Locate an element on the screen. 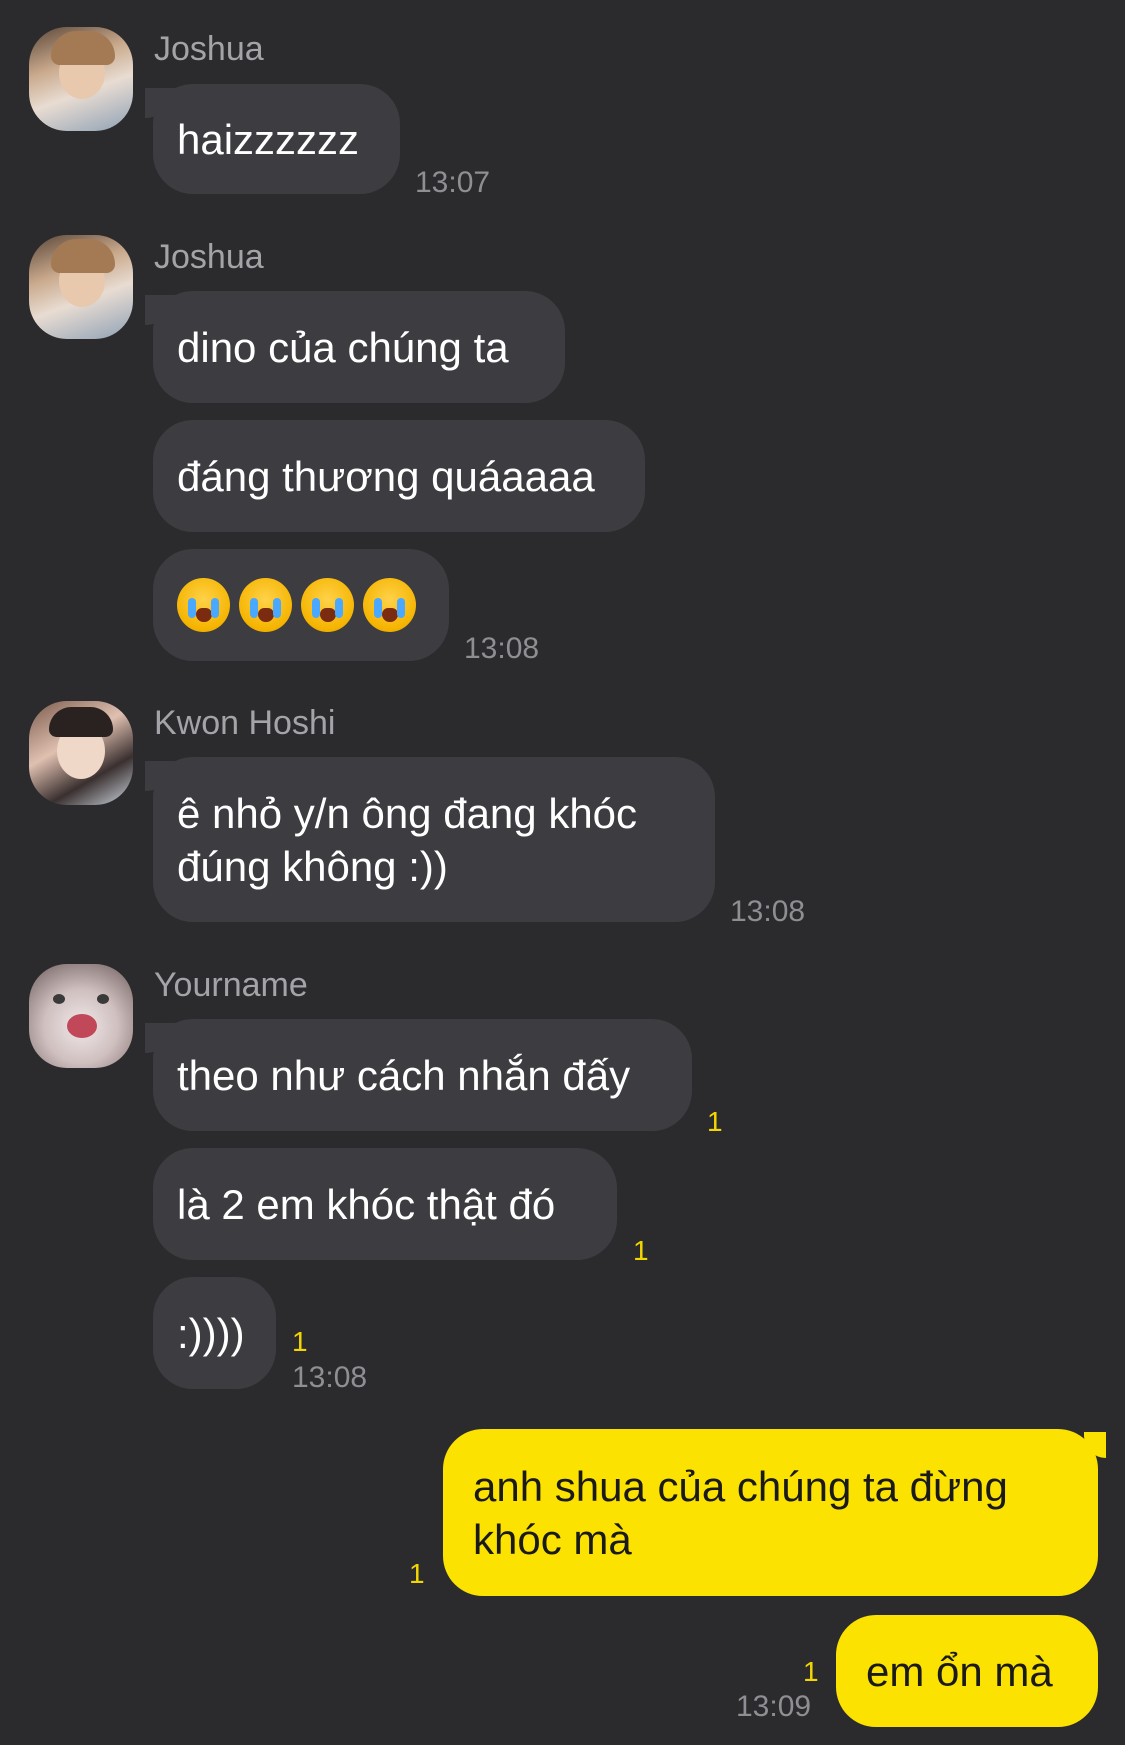 This screenshot has height=1745, width=1125. message-text: theo như cách nhắn đấy is located at coordinates (404, 1075).